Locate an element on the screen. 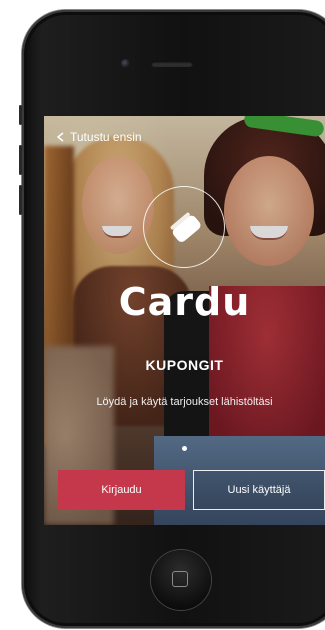  brand-name: Cardu is located at coordinates (184, 302).